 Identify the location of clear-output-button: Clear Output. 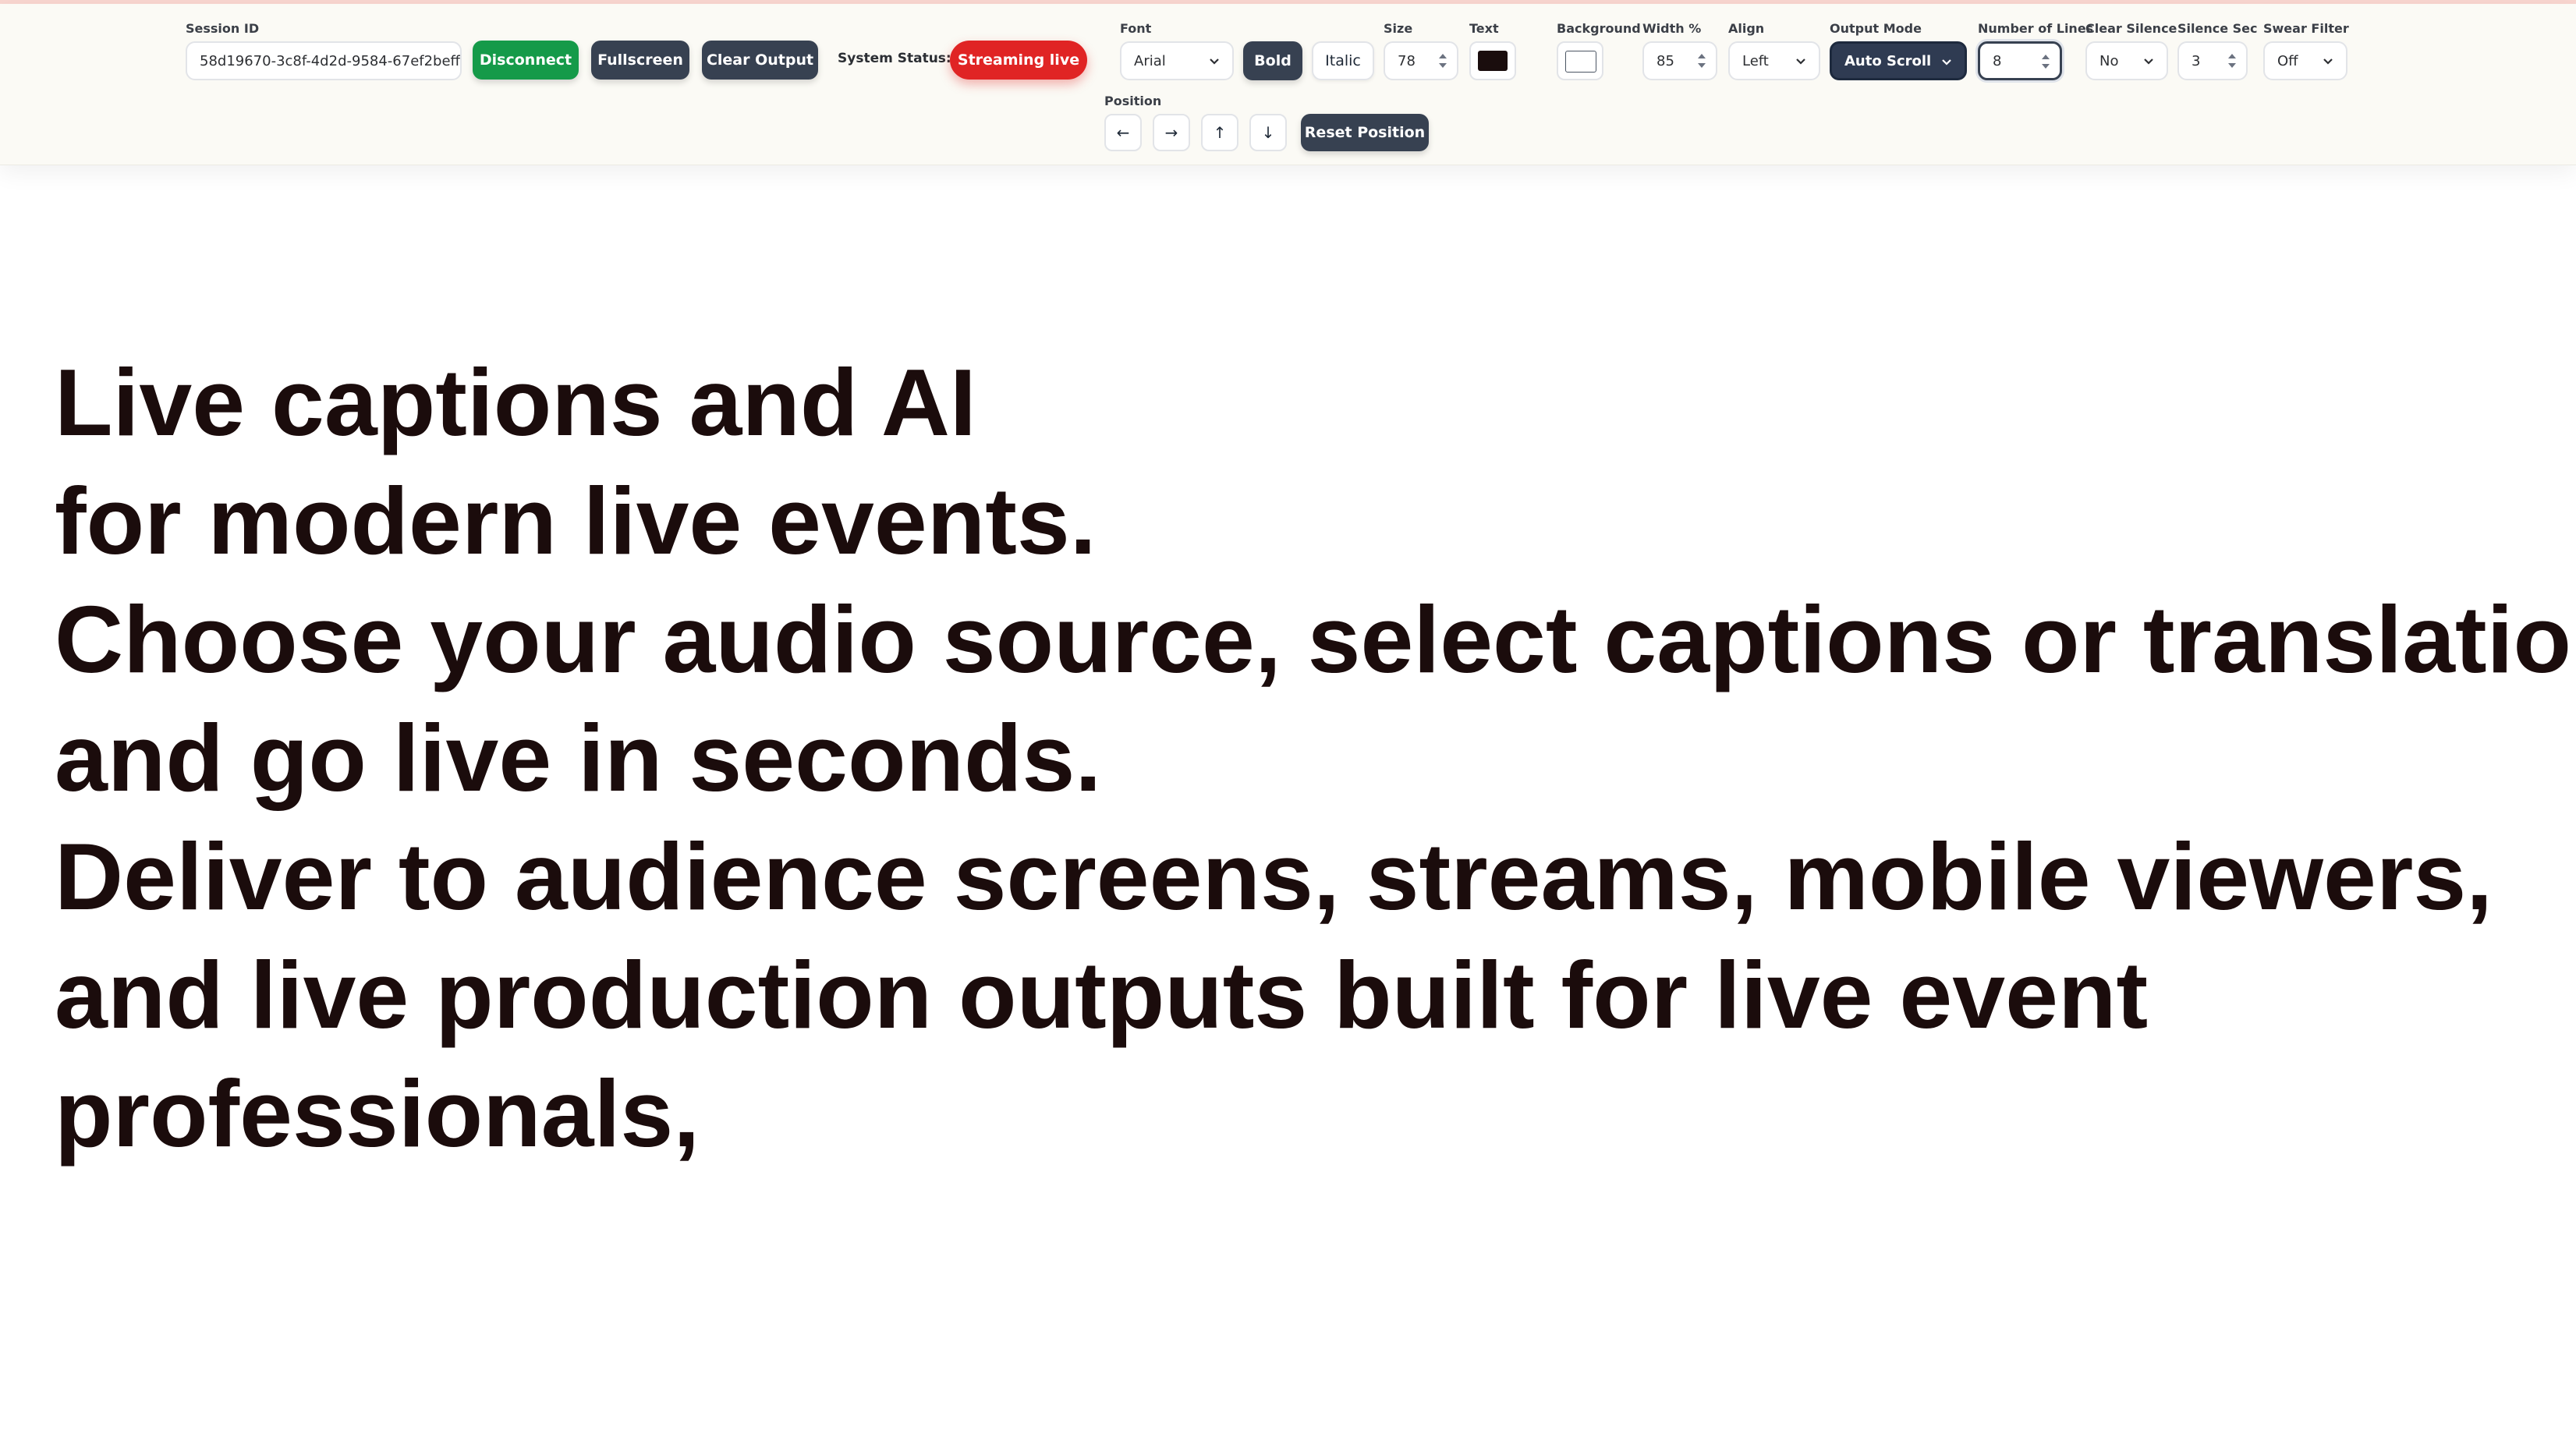
(760, 61).